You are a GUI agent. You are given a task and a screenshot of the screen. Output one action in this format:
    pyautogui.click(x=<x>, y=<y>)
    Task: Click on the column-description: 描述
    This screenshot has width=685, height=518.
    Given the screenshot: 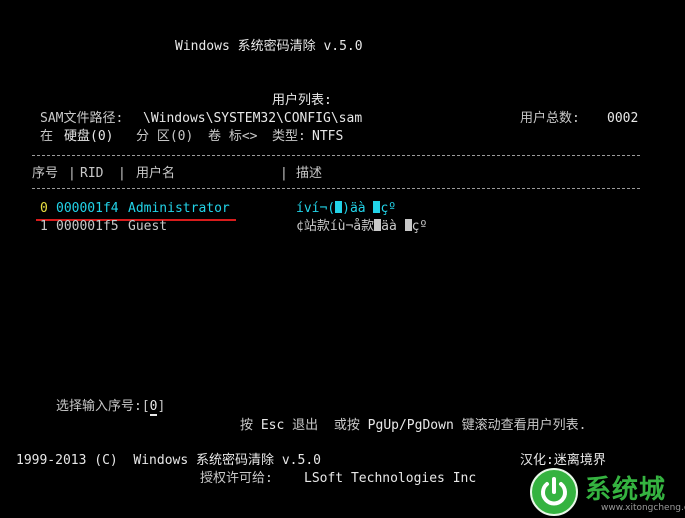 What is the action you would take?
    pyautogui.click(x=309, y=173)
    